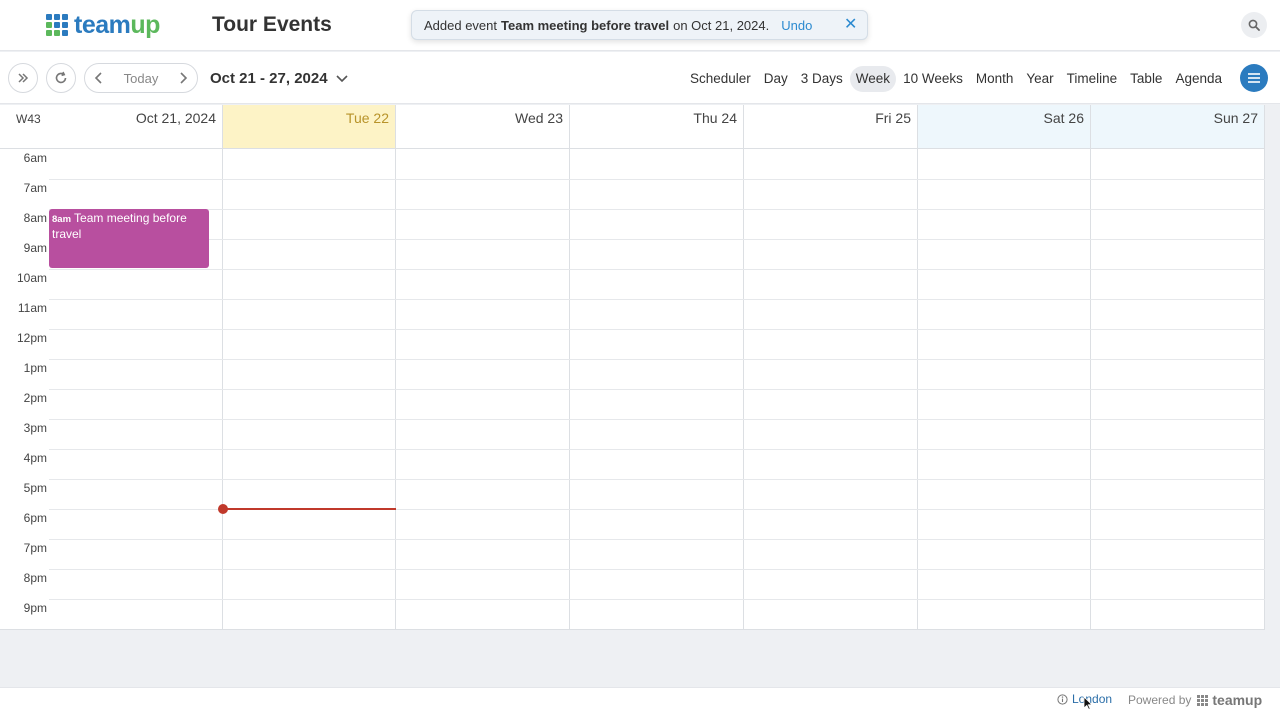 This screenshot has height=710, width=1280. What do you see at coordinates (873, 79) in the screenshot?
I see `view-tab-week: Week` at bounding box center [873, 79].